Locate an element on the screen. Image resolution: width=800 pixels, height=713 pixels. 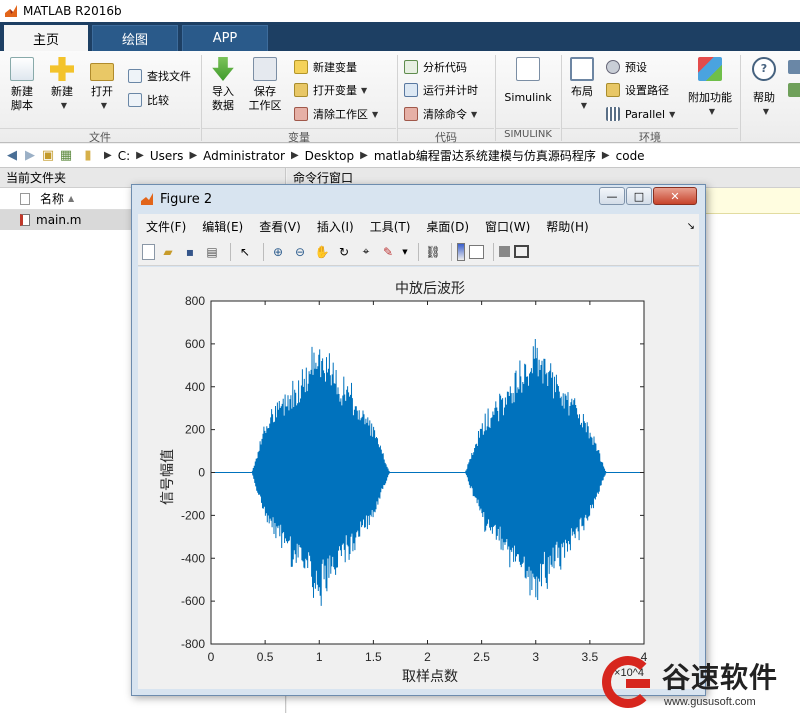
community-button is located at coordinates (794, 67).